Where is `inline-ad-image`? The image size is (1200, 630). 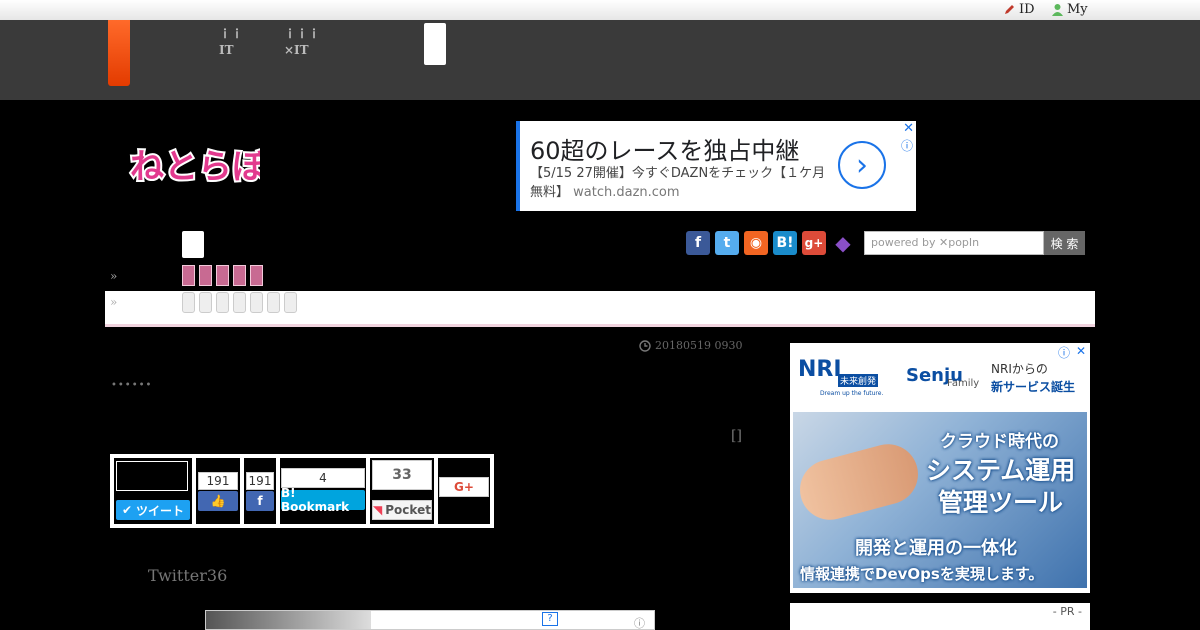
inline-ad-image is located at coordinates (288, 620).